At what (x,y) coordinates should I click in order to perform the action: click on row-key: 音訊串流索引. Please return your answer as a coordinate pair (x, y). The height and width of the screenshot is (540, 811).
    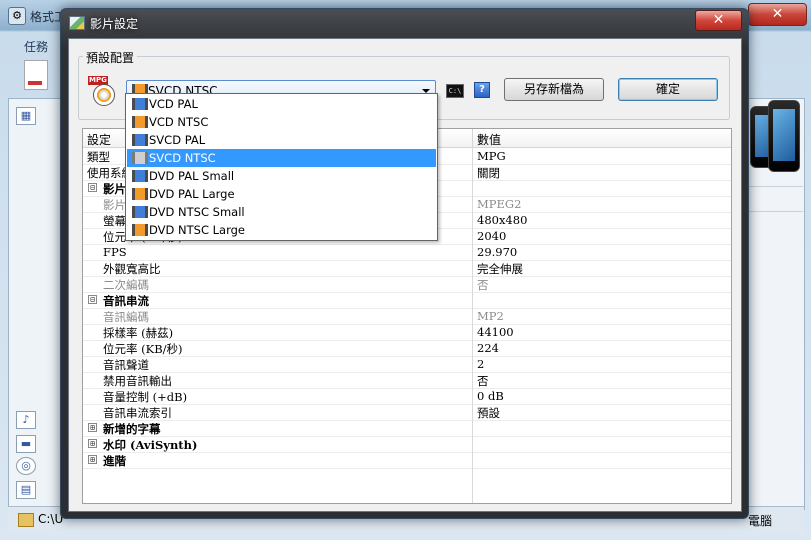
    Looking at the image, I should click on (137, 413).